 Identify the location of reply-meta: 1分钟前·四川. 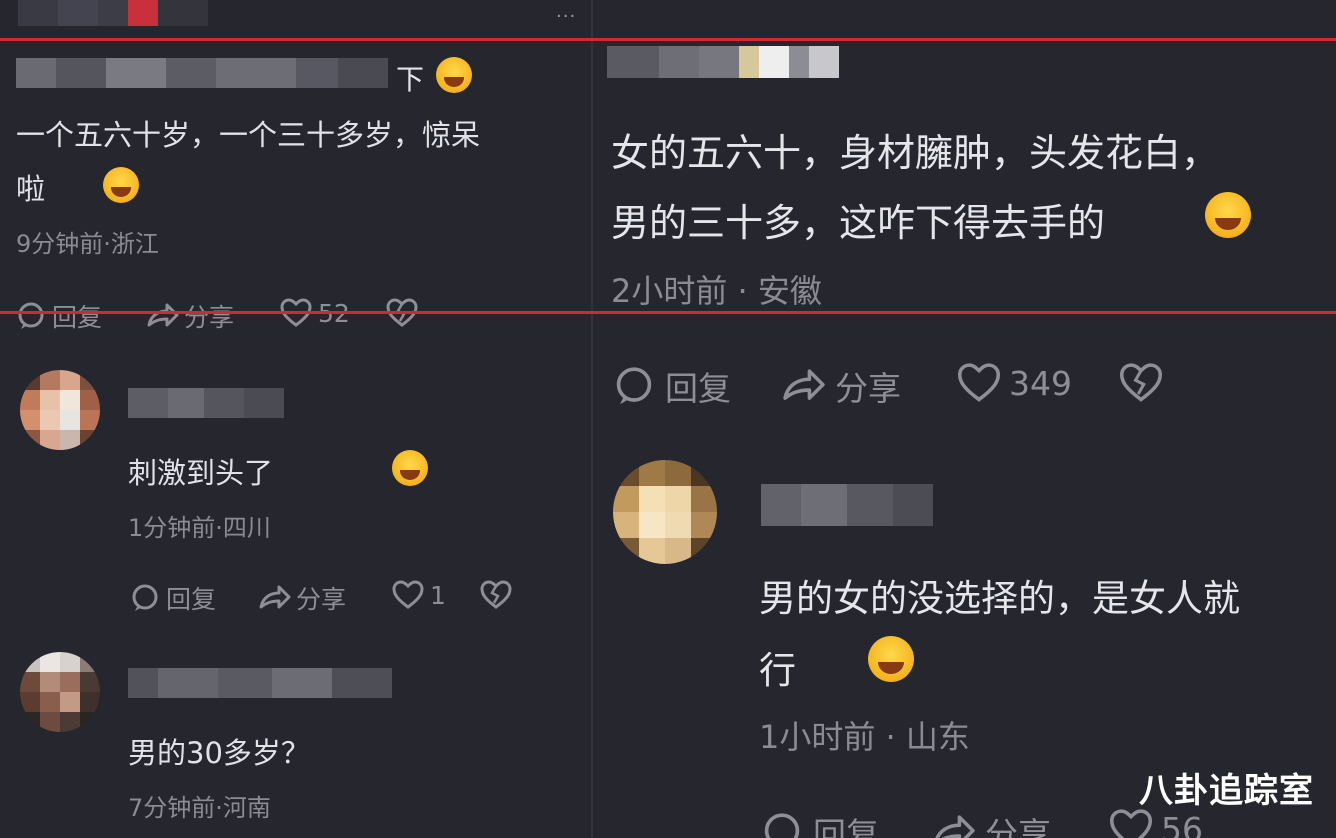
(199, 528).